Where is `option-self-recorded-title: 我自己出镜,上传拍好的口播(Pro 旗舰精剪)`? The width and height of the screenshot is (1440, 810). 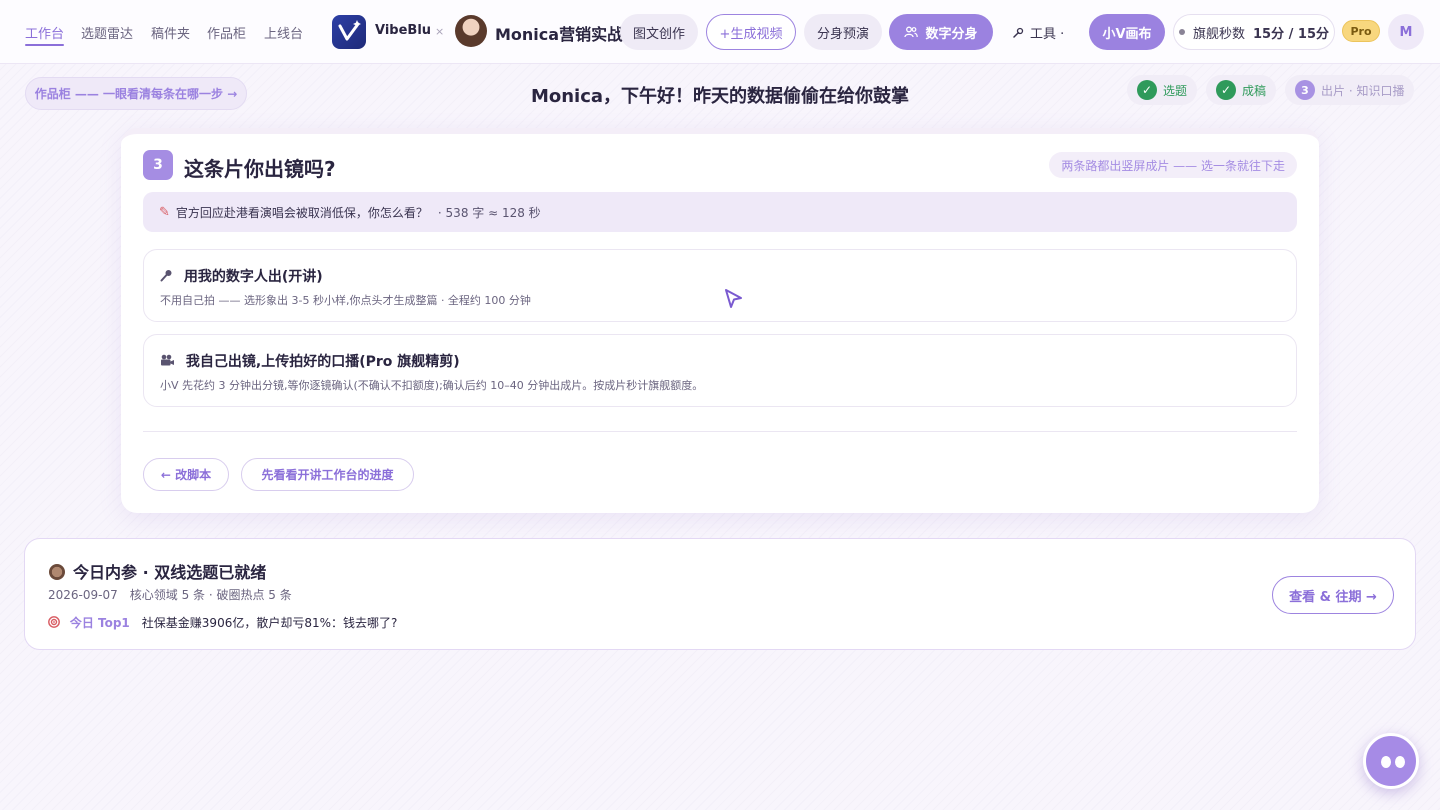 option-self-recorded-title: 我自己出镜,上传拍好的口播(Pro 旗舰精剪) is located at coordinates (322, 362).